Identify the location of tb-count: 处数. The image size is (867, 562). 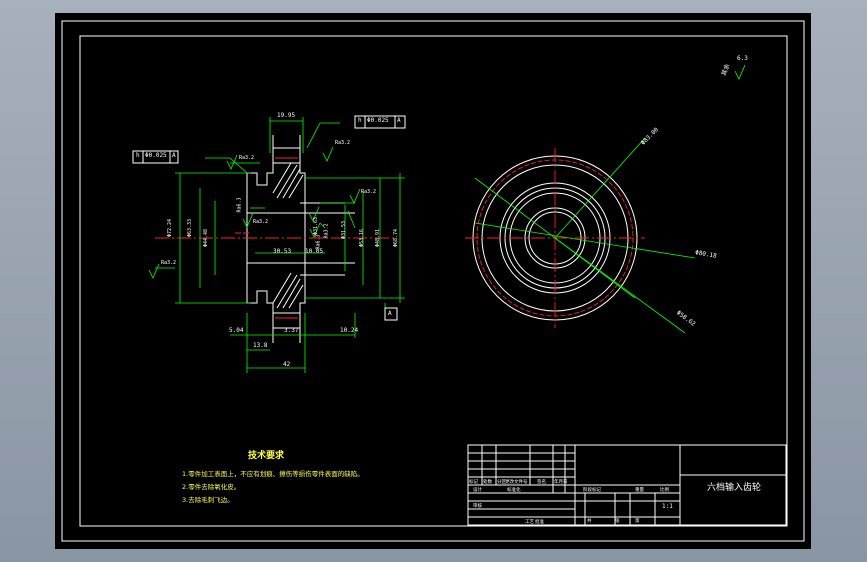
(487, 482).